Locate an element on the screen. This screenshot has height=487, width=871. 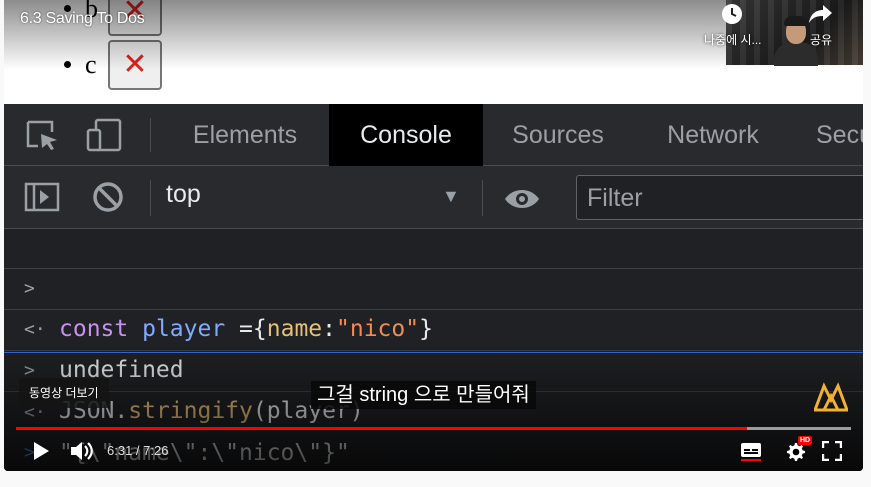
subtitles-button is located at coordinates (751, 451).